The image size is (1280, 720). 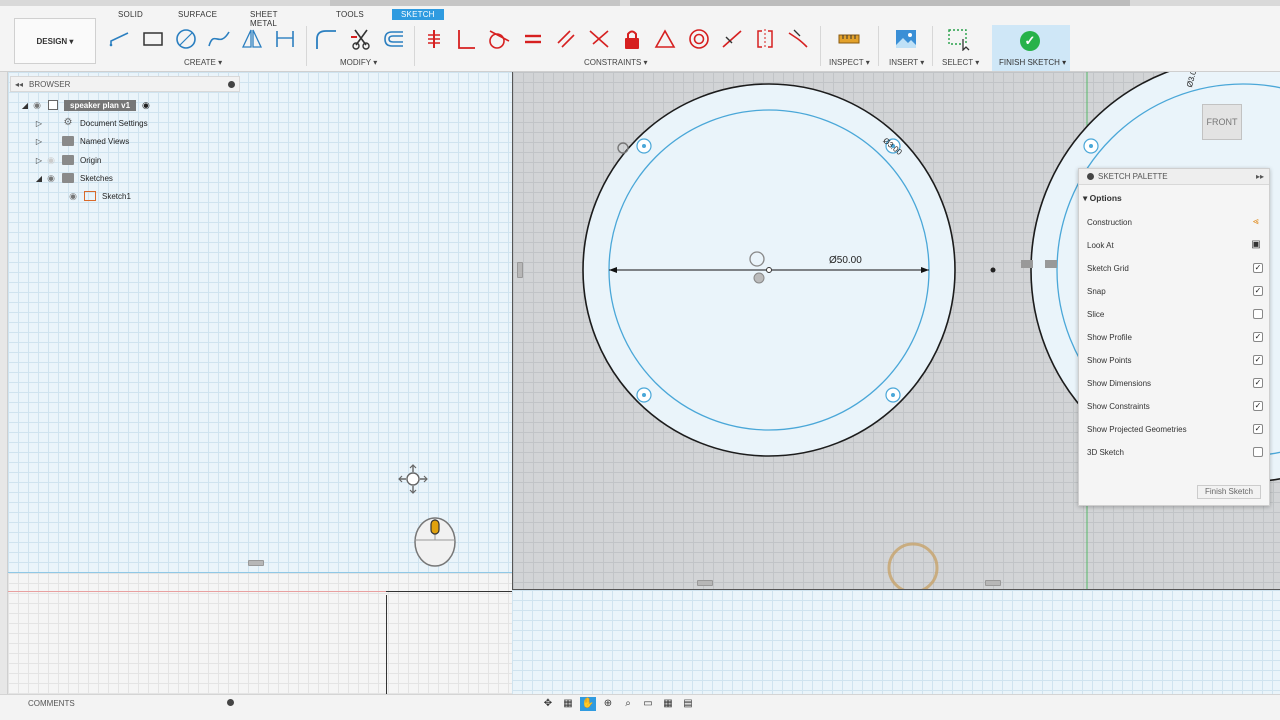 I want to click on finish-sketch-button: ✓ FINISH SKETCH ▾, so click(x=1031, y=48).